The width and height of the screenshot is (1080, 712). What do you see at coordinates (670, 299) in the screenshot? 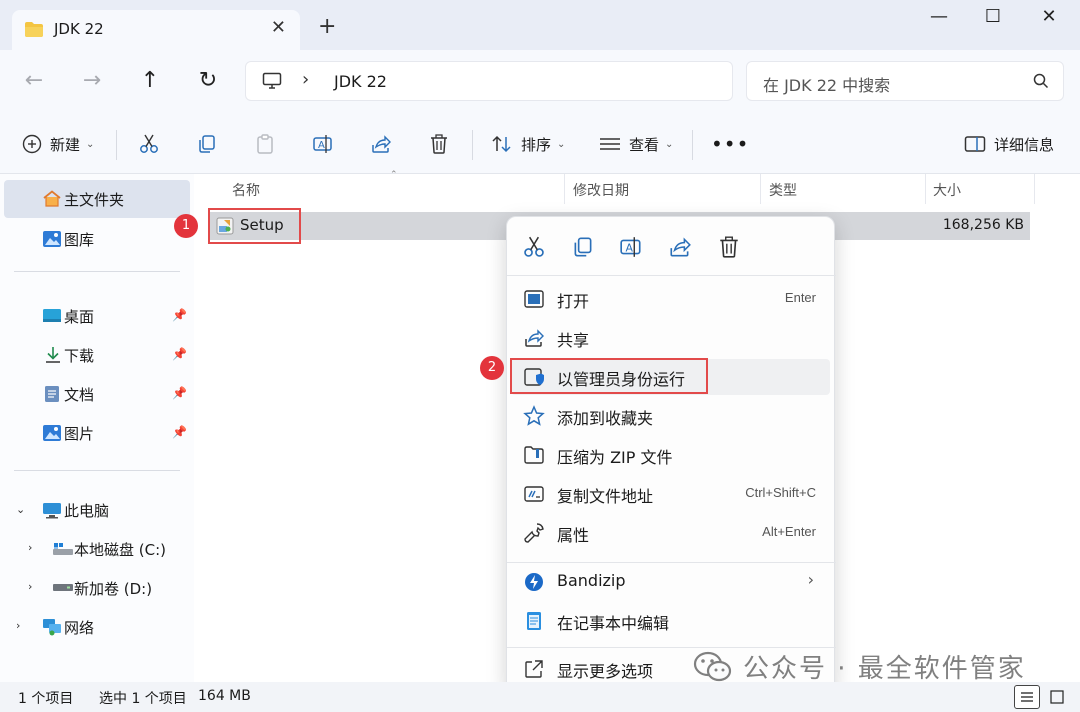
I see `menu-item-open: 打开 Enter` at bounding box center [670, 299].